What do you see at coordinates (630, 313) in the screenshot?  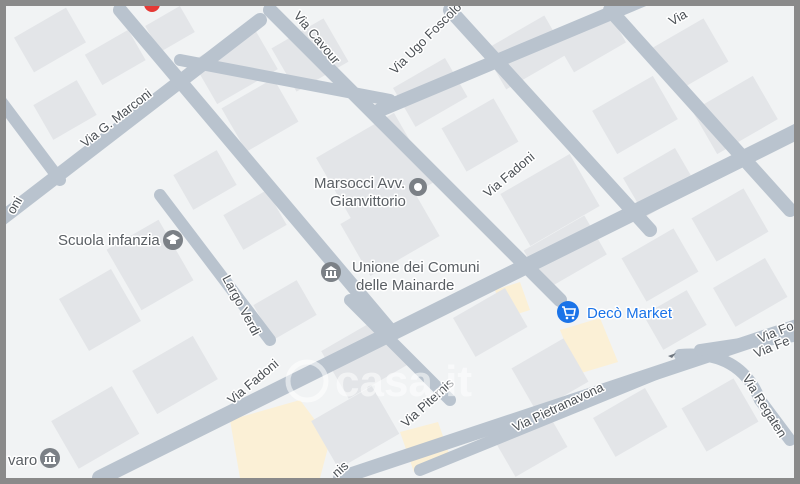 I see `poi-deco-label: Decò Market` at bounding box center [630, 313].